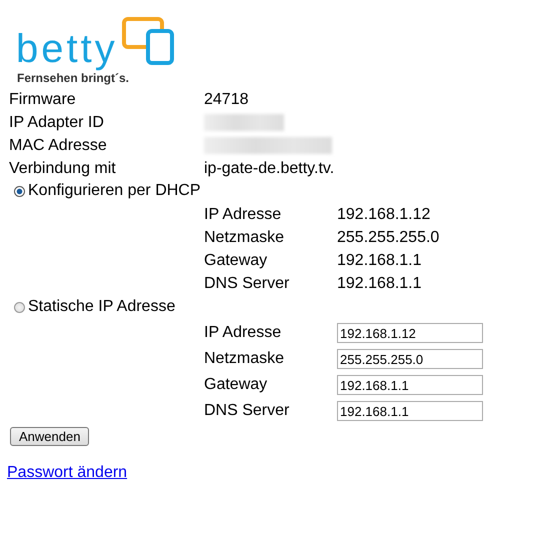 The height and width of the screenshot is (548, 560). What do you see at coordinates (62, 168) in the screenshot?
I see `info-label: Verbindung mit` at bounding box center [62, 168].